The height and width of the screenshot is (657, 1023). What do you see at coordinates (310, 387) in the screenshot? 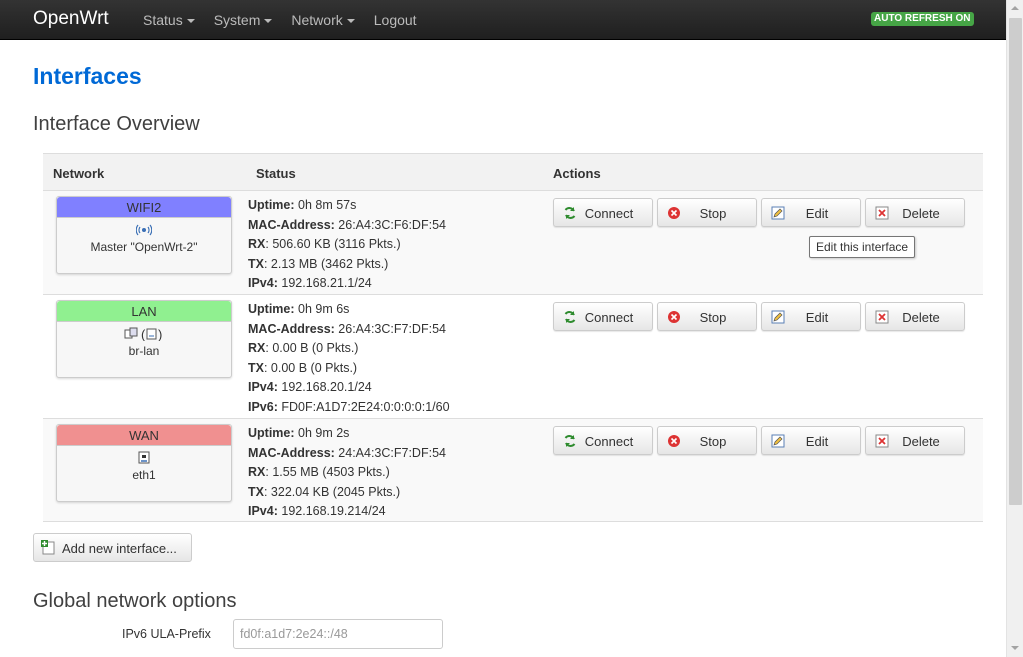
I see `status-line: IPv4: 192.168.20.1/24` at bounding box center [310, 387].